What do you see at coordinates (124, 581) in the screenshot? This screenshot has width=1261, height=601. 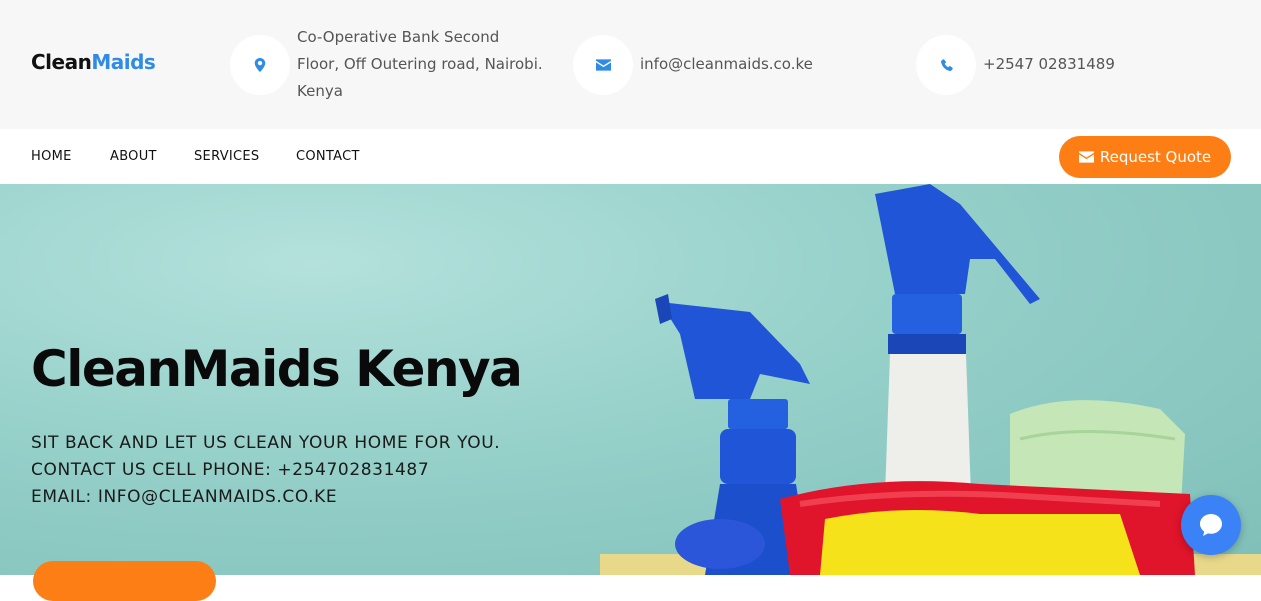 I see `hero-cta-button` at bounding box center [124, 581].